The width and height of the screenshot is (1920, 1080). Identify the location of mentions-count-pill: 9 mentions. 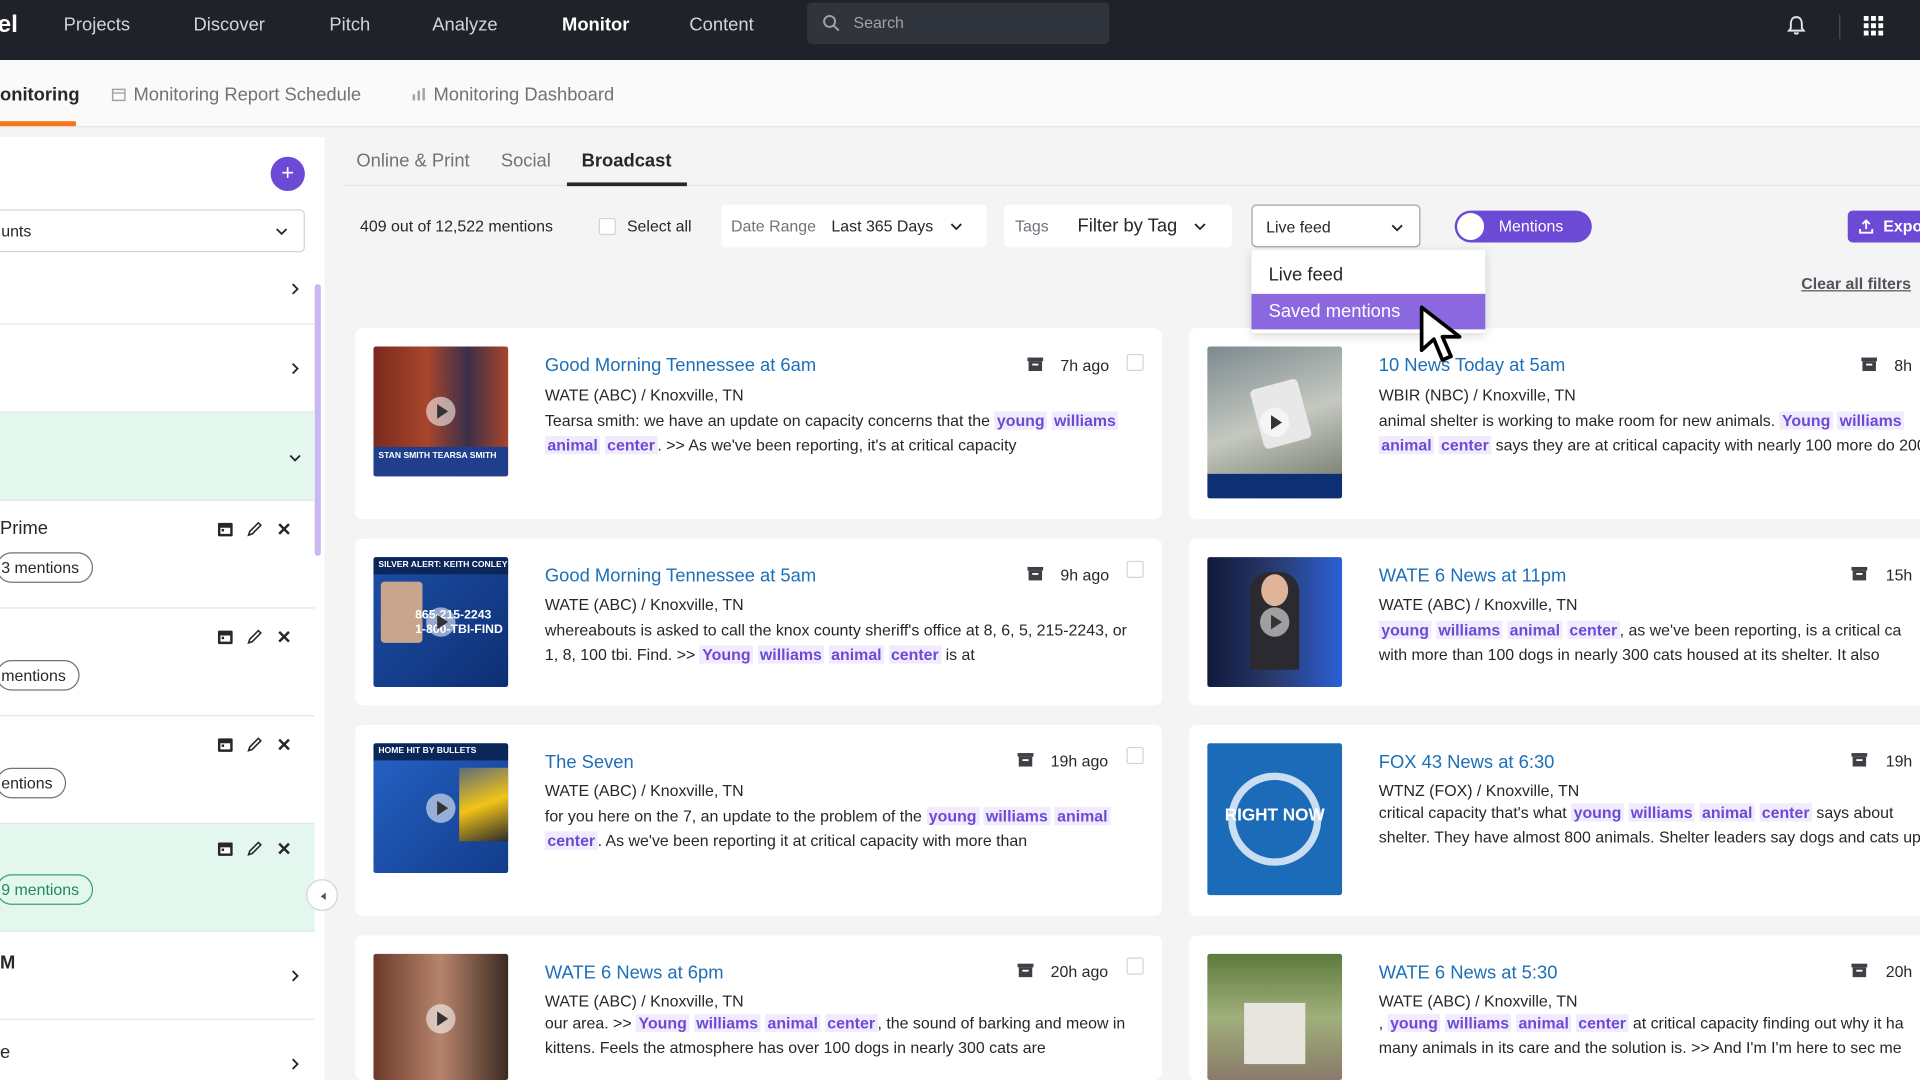
(46, 889).